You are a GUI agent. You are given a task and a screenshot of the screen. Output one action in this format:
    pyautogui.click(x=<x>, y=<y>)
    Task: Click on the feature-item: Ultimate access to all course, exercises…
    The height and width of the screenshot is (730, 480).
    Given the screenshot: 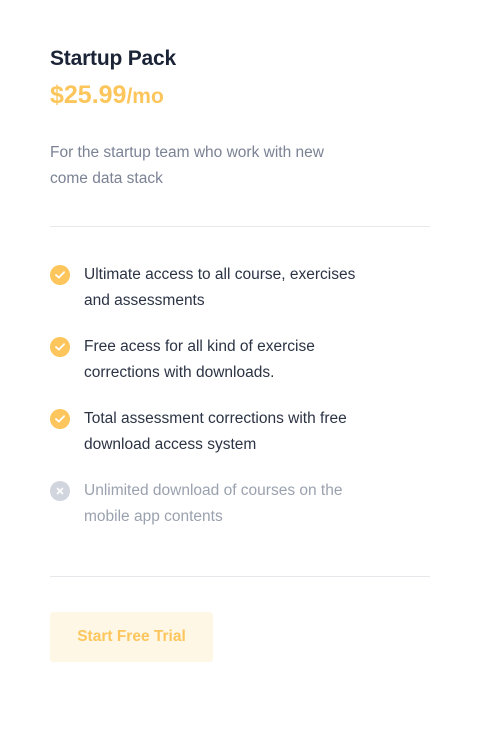 What is the action you would take?
    pyautogui.click(x=240, y=288)
    